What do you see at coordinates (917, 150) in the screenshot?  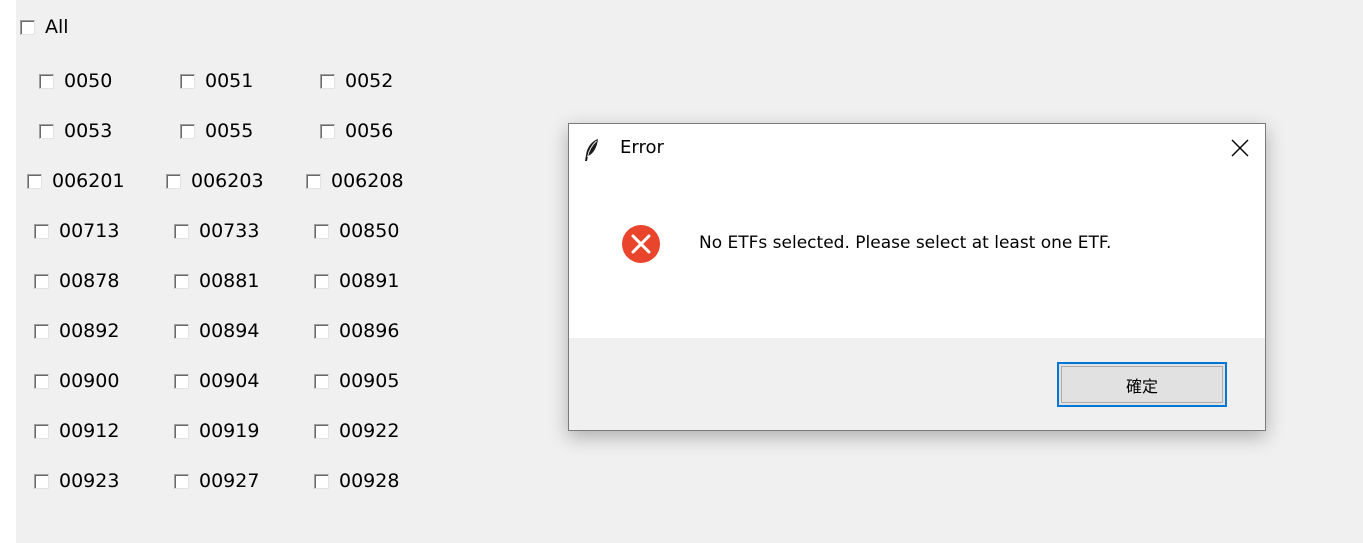 I see `dialog-titlebar: Error` at bounding box center [917, 150].